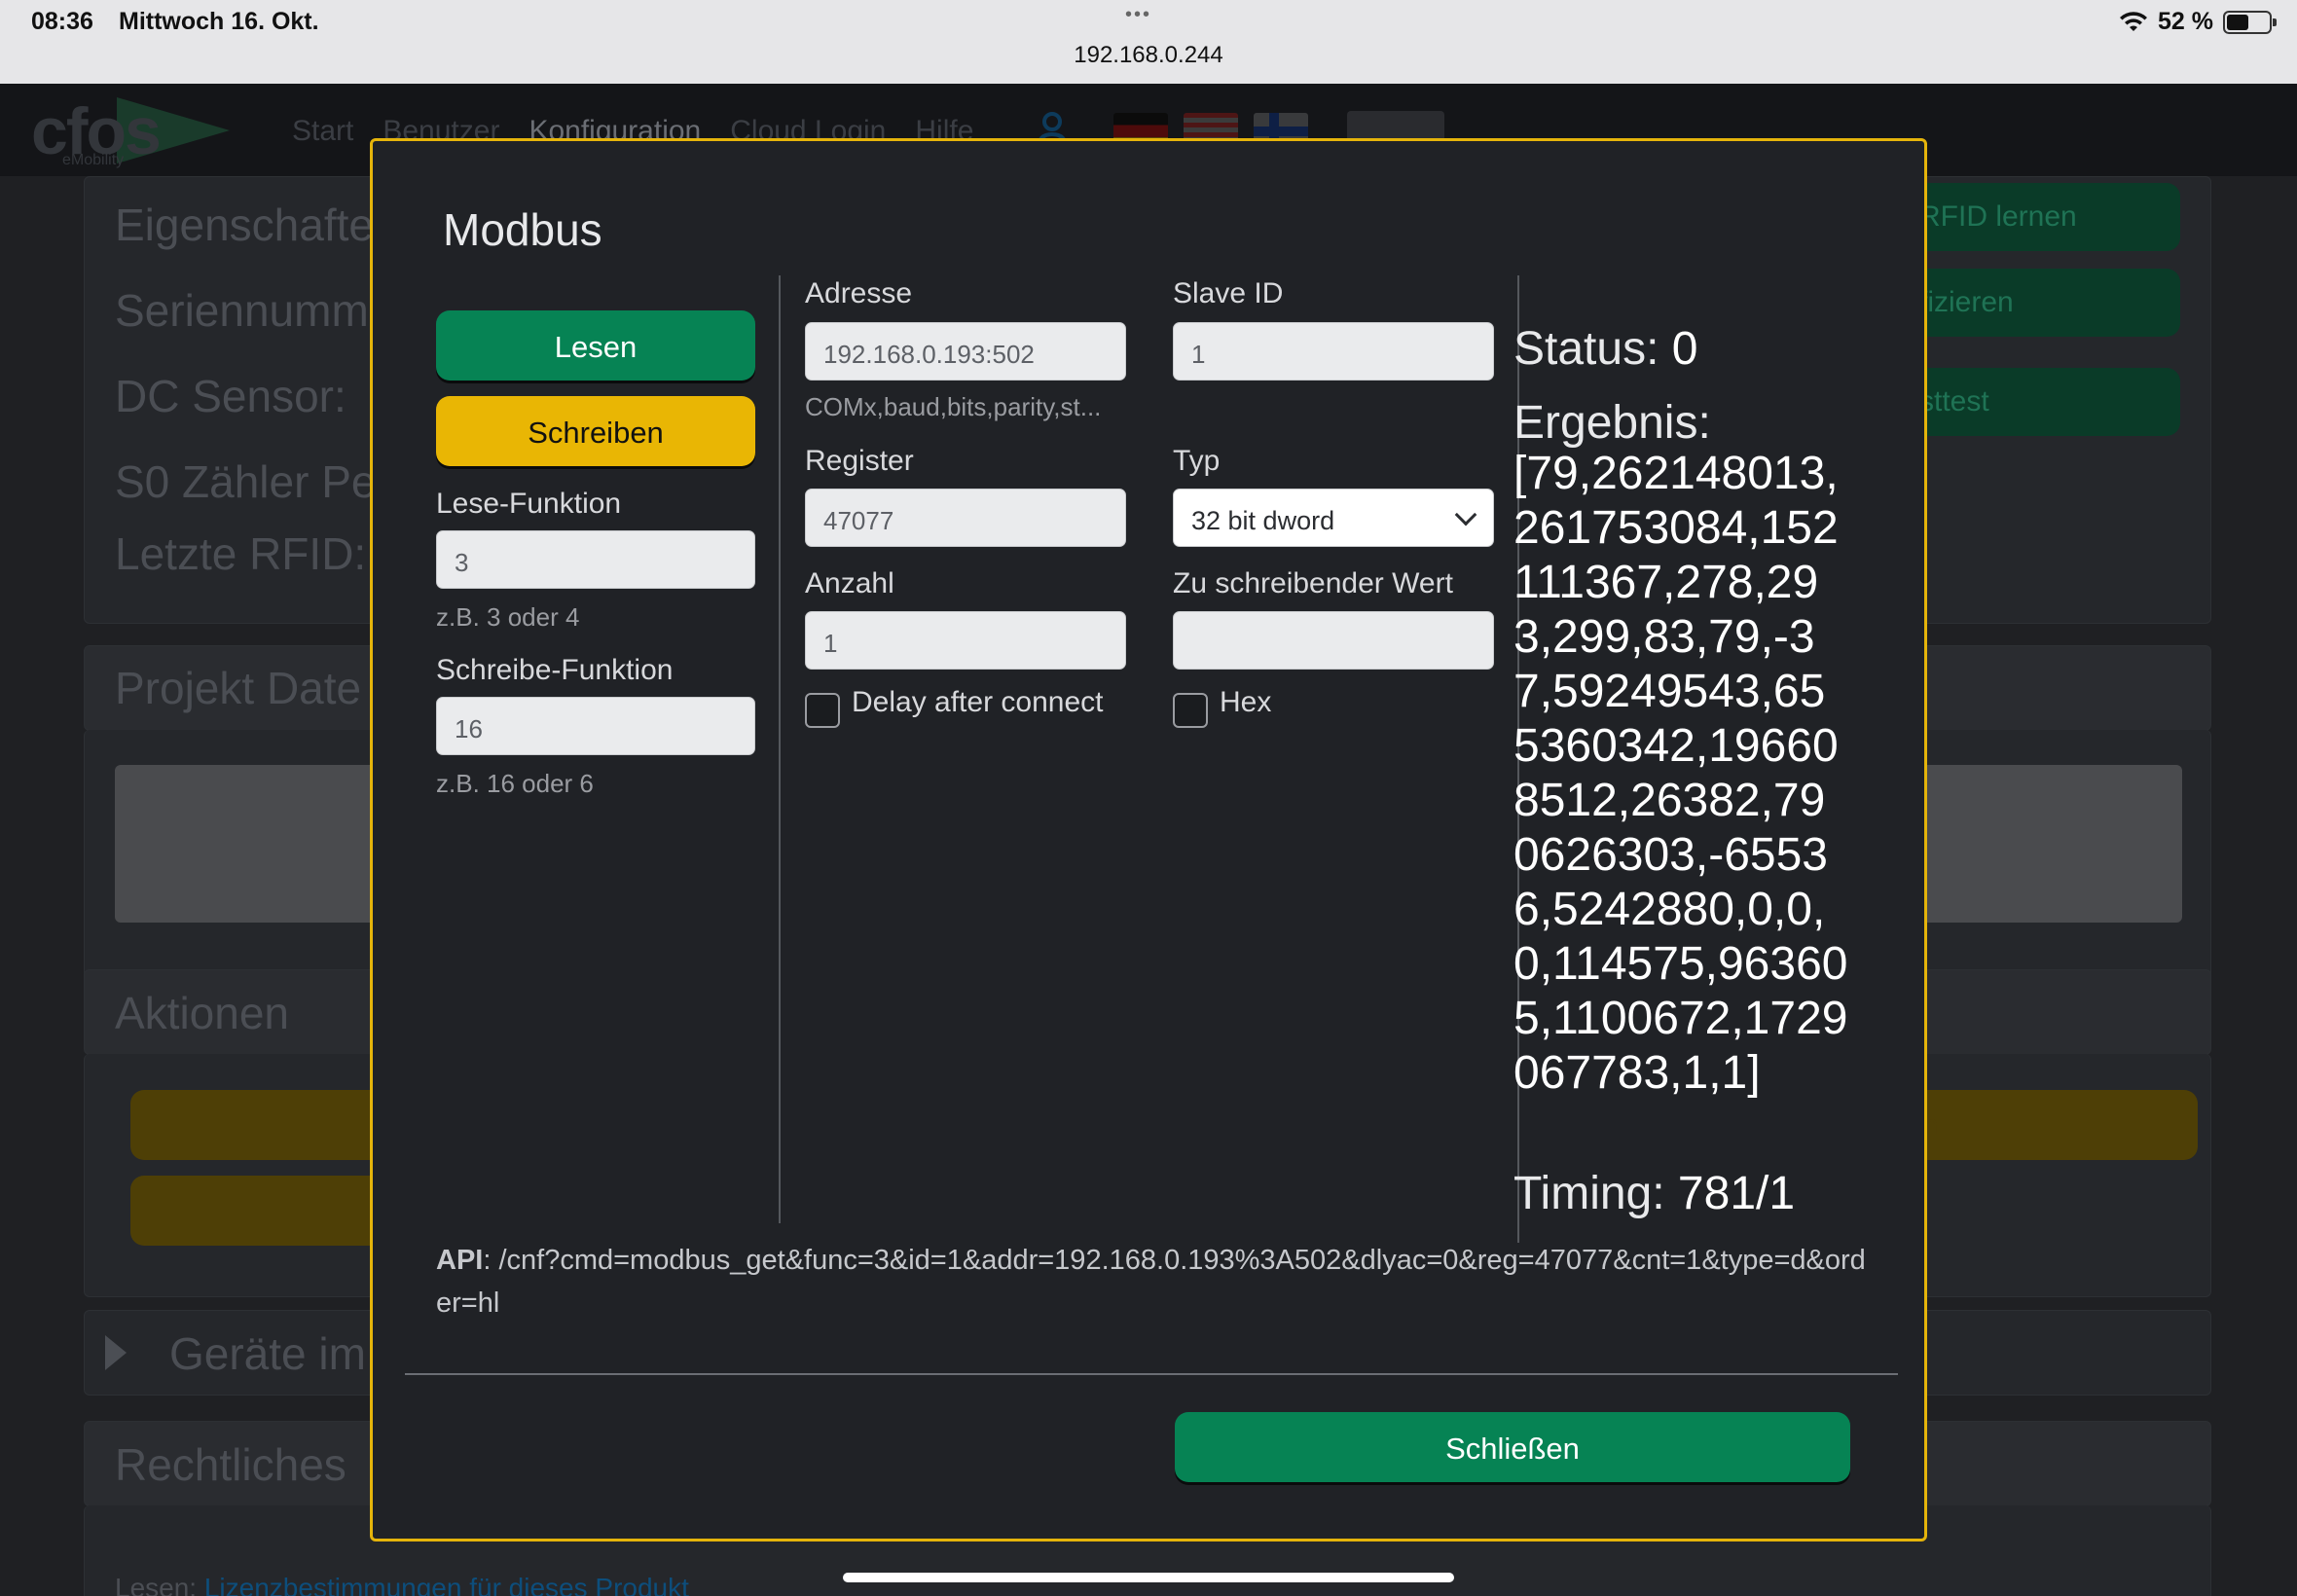  Describe the element at coordinates (1586, 349) in the screenshot. I see `status-label: Status:` at that location.